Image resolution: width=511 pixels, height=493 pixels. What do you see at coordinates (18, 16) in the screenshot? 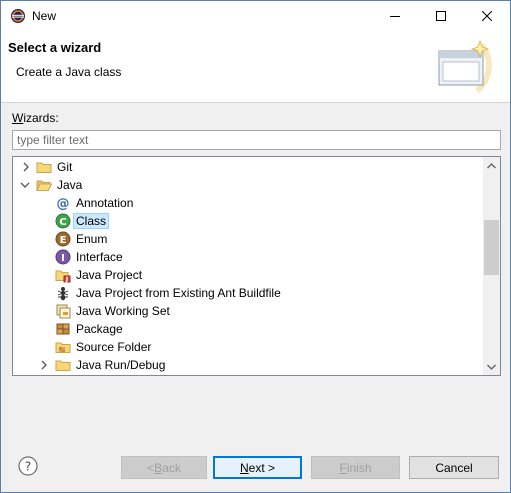
I see `eclipse-icon` at bounding box center [18, 16].